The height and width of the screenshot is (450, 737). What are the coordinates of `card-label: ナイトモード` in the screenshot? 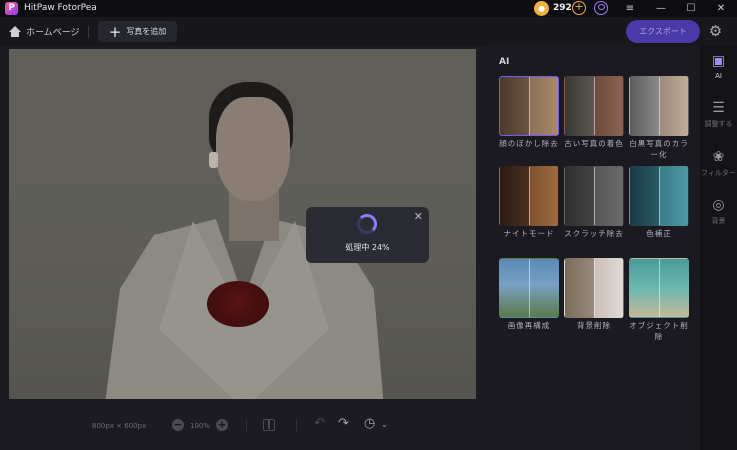 It's located at (529, 233).